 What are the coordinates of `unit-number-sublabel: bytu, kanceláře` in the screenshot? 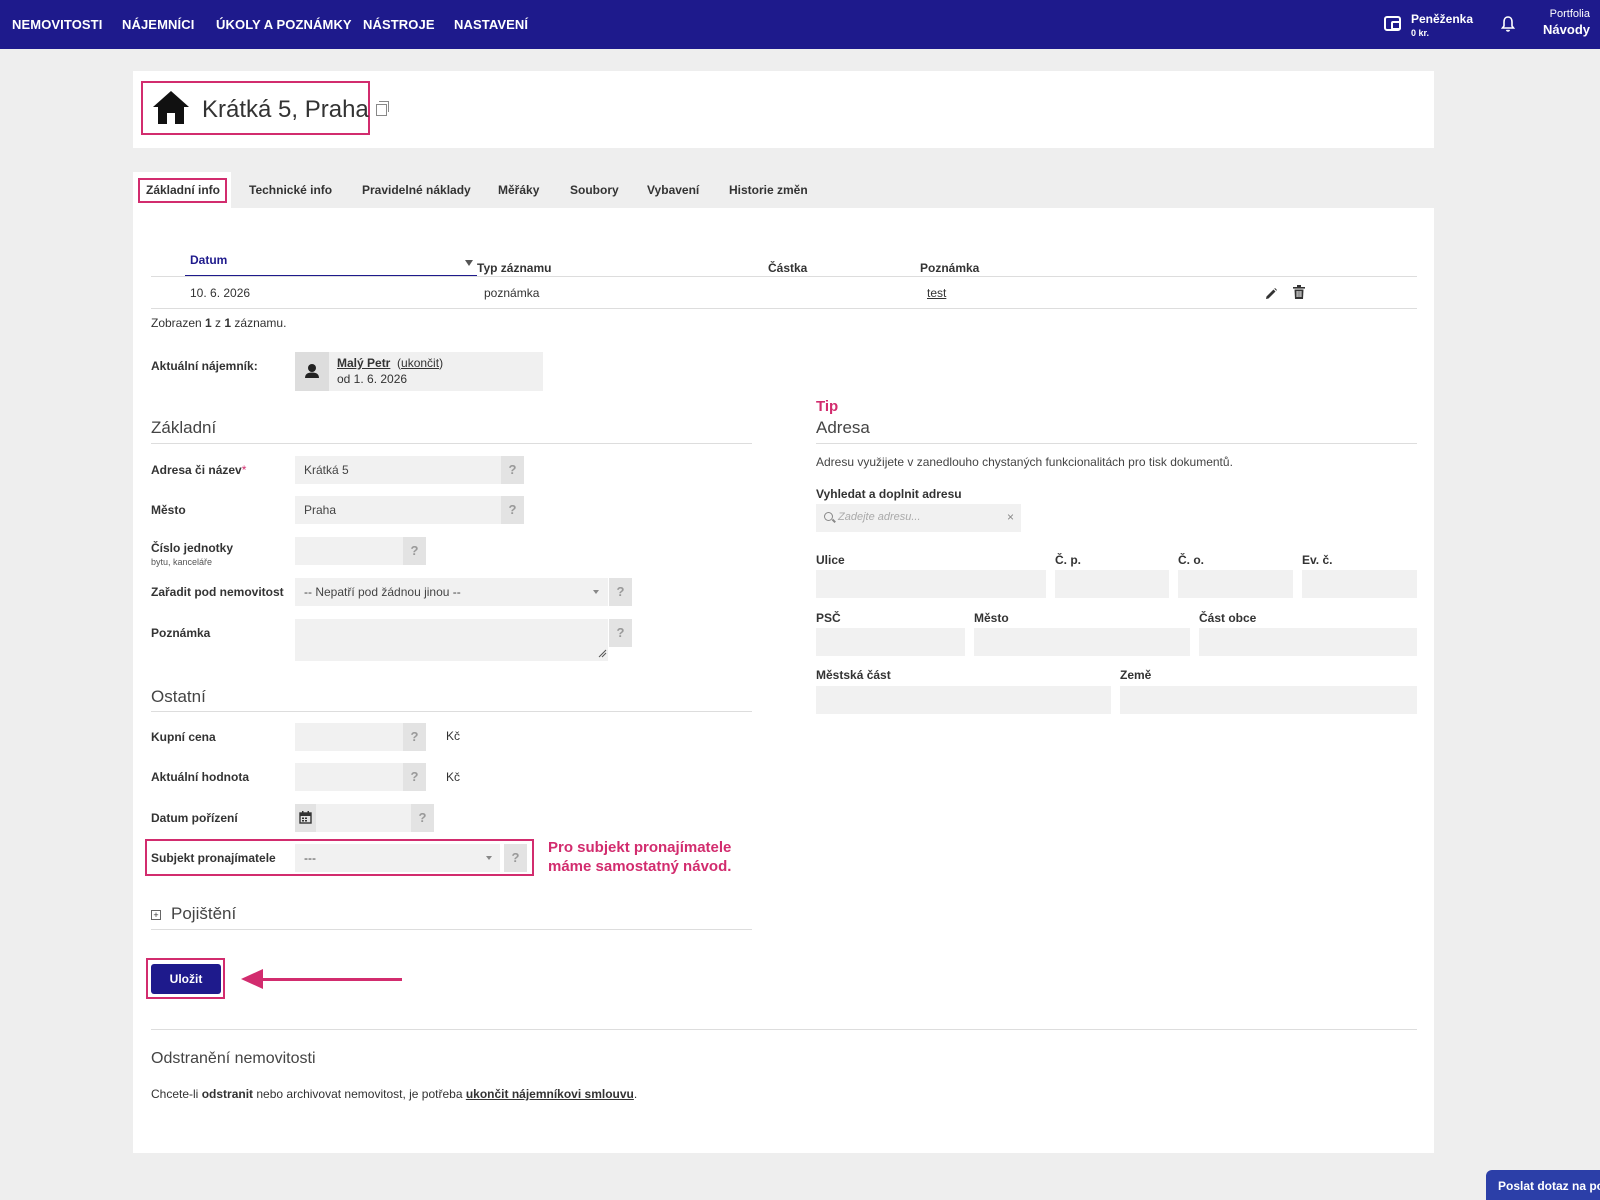 It's located at (182, 562).